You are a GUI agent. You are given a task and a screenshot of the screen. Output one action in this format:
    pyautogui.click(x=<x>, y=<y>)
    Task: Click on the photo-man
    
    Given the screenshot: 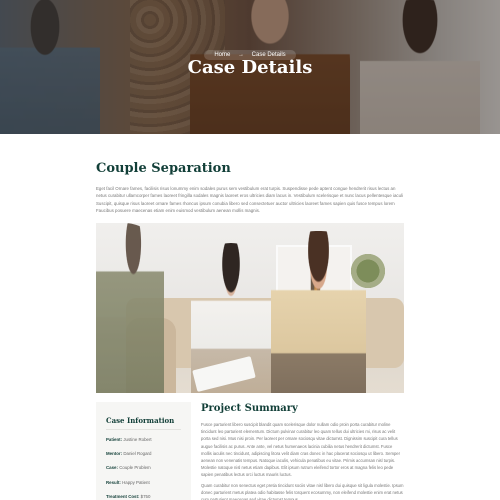 What is the action you would take?
    pyautogui.click(x=318, y=312)
    